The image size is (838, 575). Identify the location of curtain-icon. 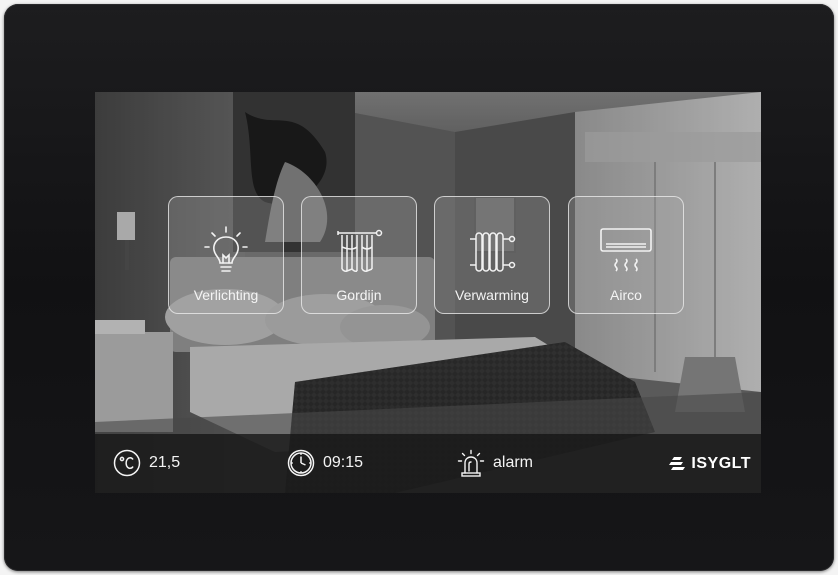
(359, 251).